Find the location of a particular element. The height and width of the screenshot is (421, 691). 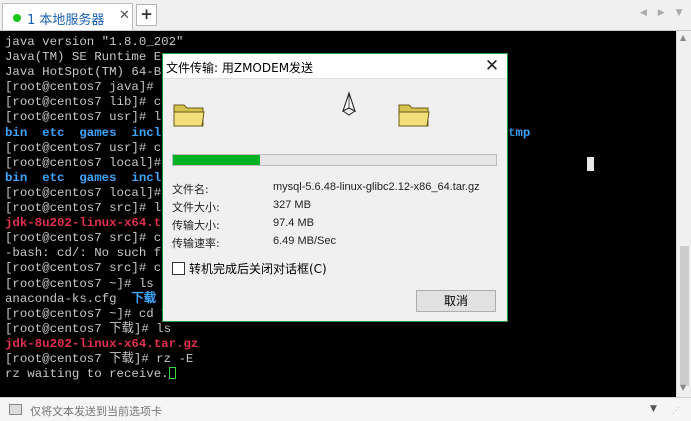

terminal-line: rz waiting to receive. is located at coordinates (101, 374).